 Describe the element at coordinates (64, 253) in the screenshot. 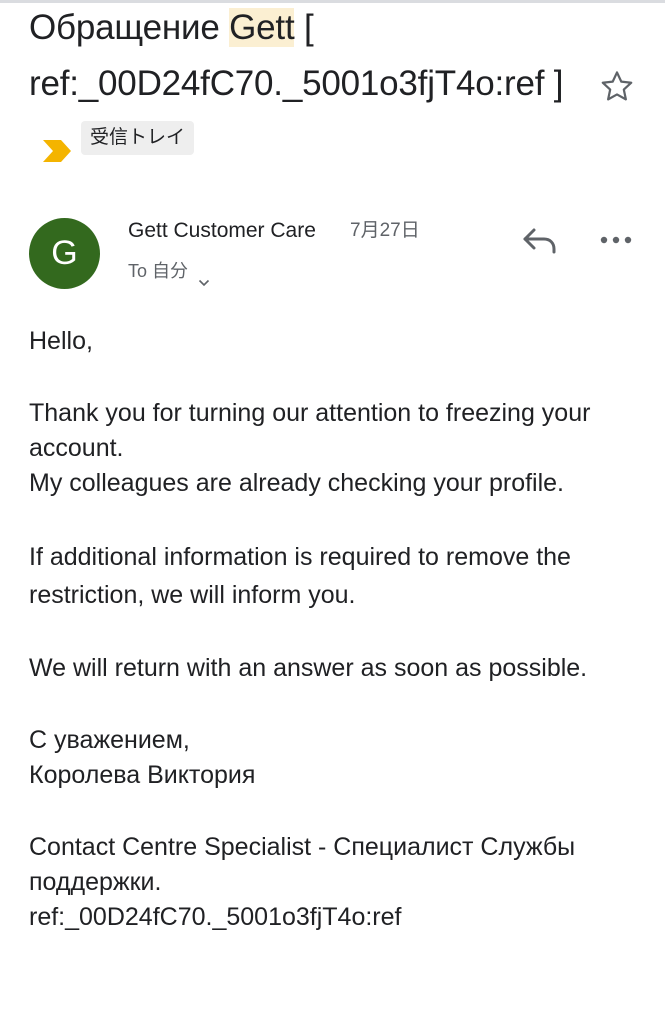

I see `sender-avatar: G` at that location.